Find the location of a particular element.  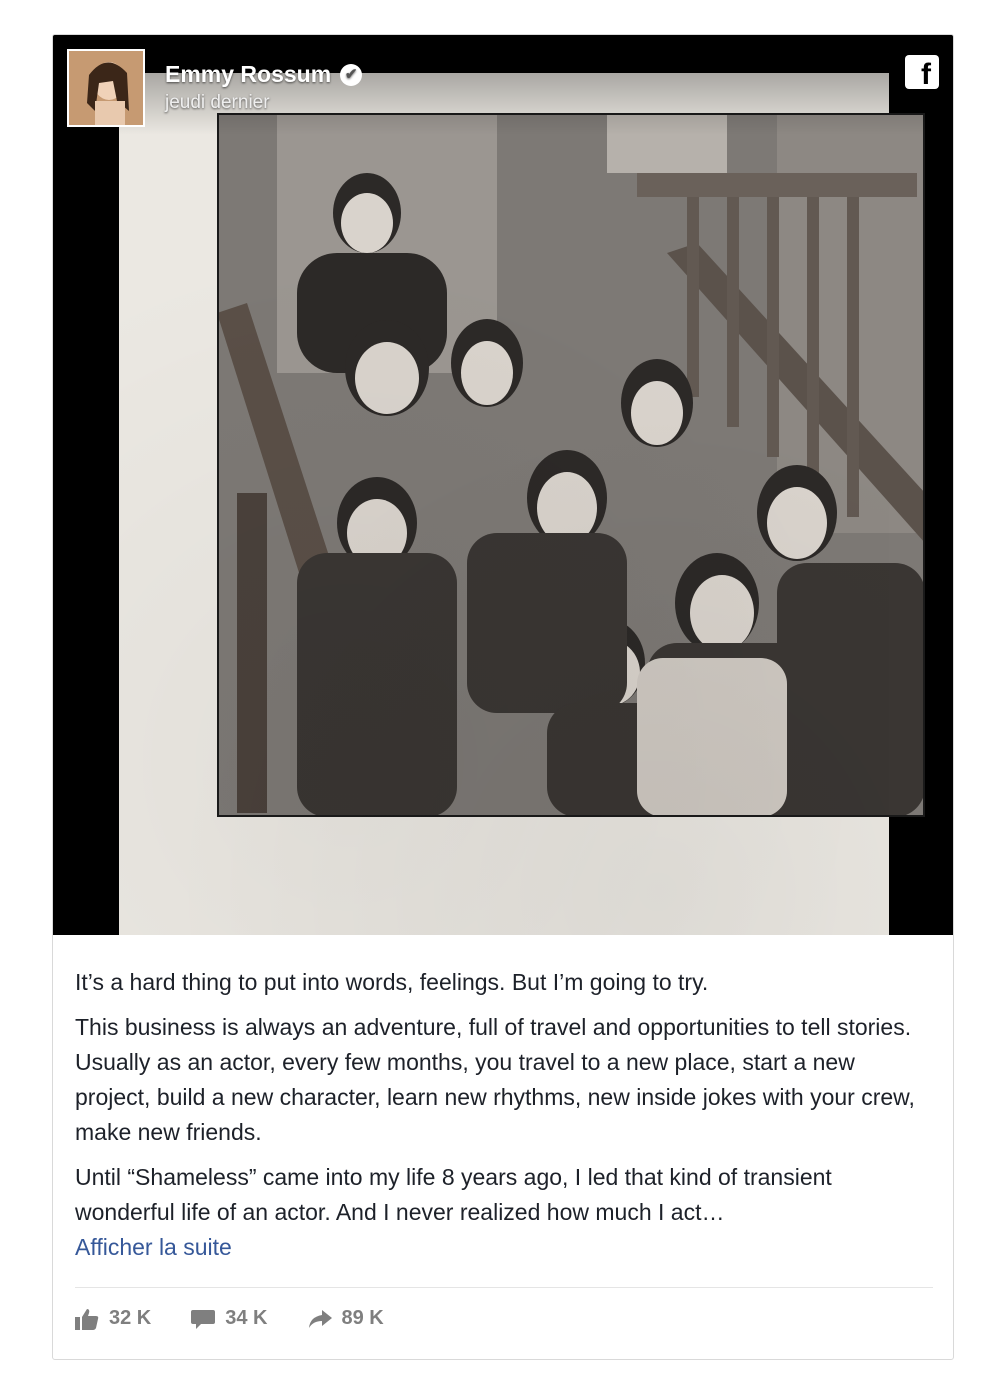

share-arrow-icon is located at coordinates (320, 1319).